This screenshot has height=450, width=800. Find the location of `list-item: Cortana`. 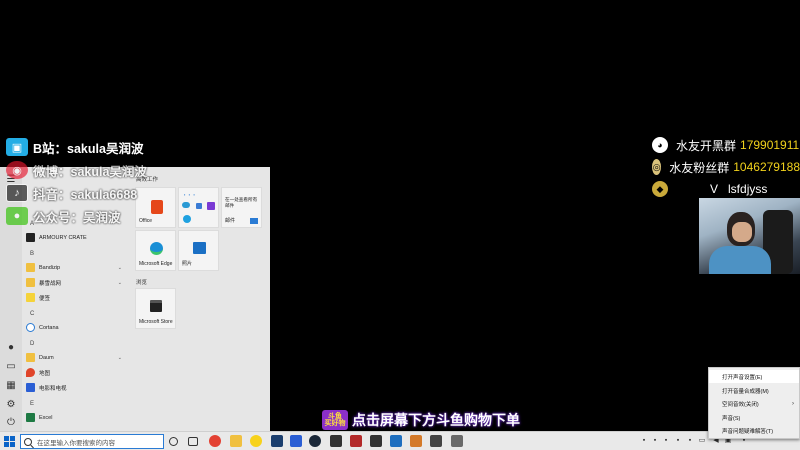

list-item: Cortana is located at coordinates (76, 327).